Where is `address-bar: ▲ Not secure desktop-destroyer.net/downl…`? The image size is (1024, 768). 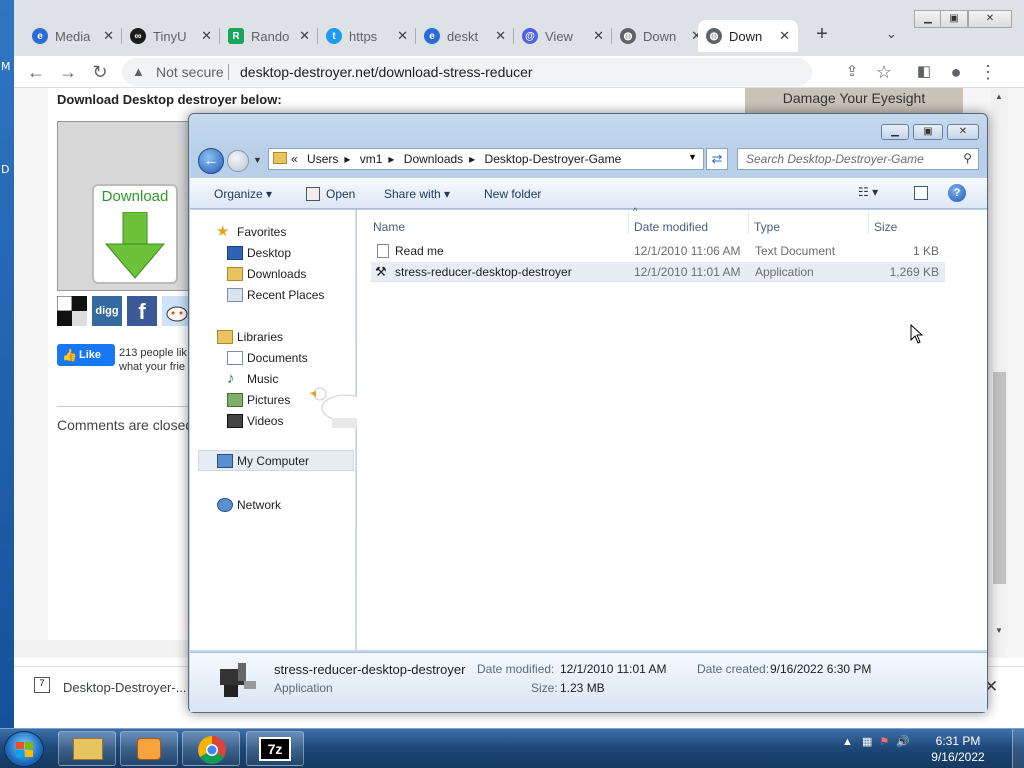 address-bar: ▲ Not secure desktop-destroyer.net/downl… is located at coordinates (467, 72).